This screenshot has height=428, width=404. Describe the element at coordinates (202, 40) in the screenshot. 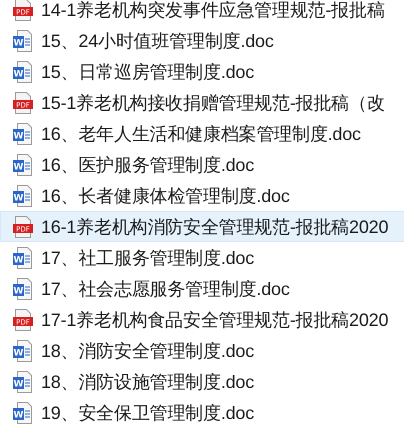

I see `file-item: W 15、24小时值班管理制度.doc` at that location.